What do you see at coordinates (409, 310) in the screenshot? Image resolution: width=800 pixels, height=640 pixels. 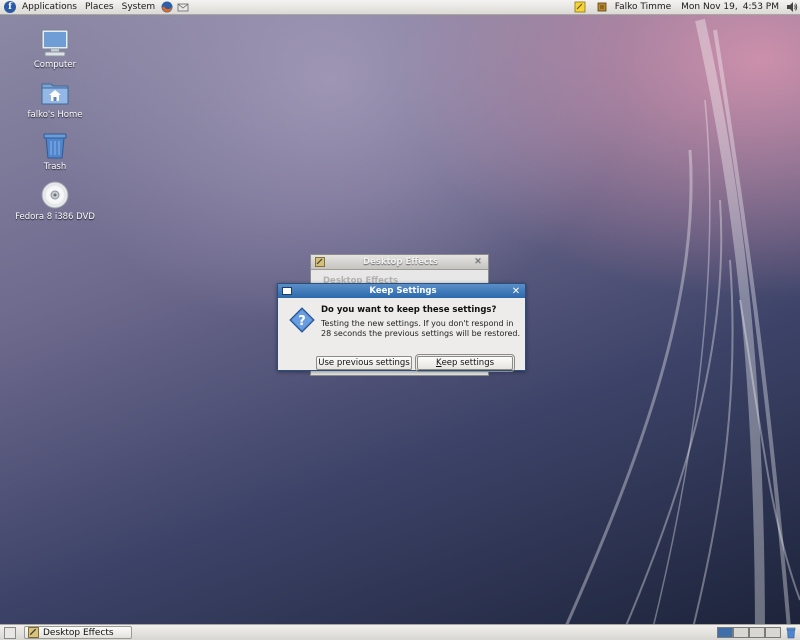 I see `keep-settings-heading: Do you want to keep these settings?` at bounding box center [409, 310].